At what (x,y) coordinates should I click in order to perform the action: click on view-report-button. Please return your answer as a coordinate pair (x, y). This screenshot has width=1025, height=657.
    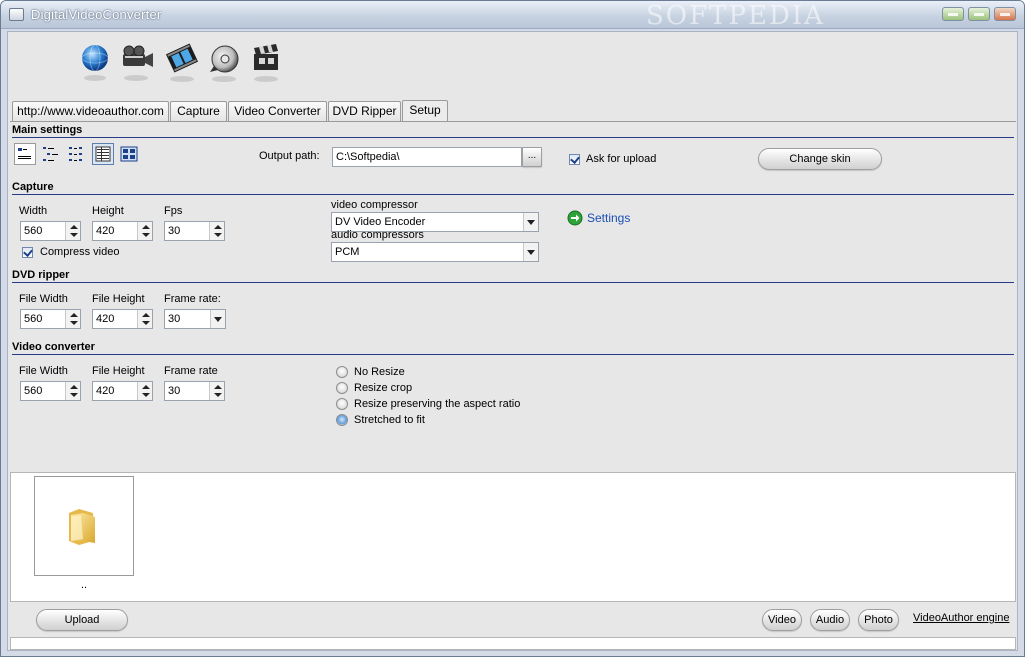
    Looking at the image, I should click on (103, 154).